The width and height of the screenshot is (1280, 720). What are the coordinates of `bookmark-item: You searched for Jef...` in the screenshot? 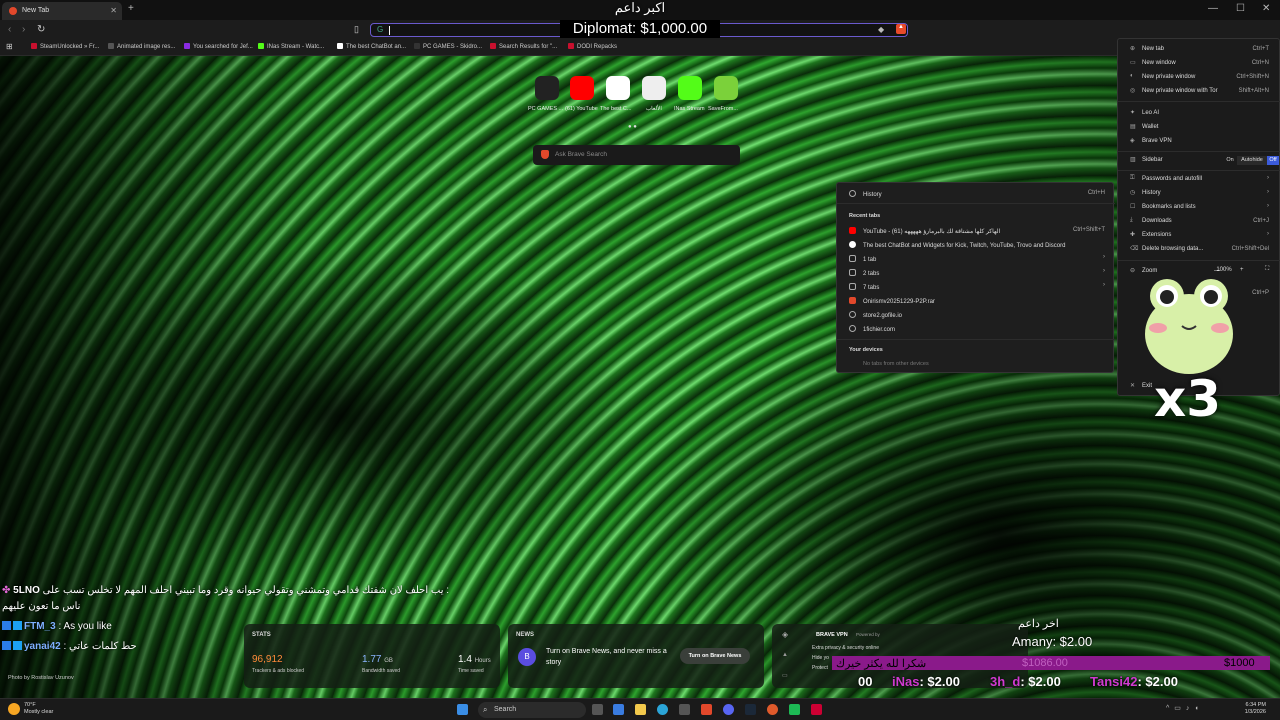 It's located at (218, 46).